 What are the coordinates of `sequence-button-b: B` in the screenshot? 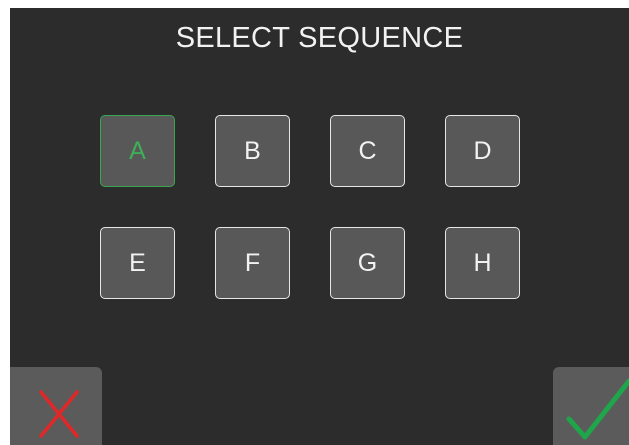 It's located at (252, 151).